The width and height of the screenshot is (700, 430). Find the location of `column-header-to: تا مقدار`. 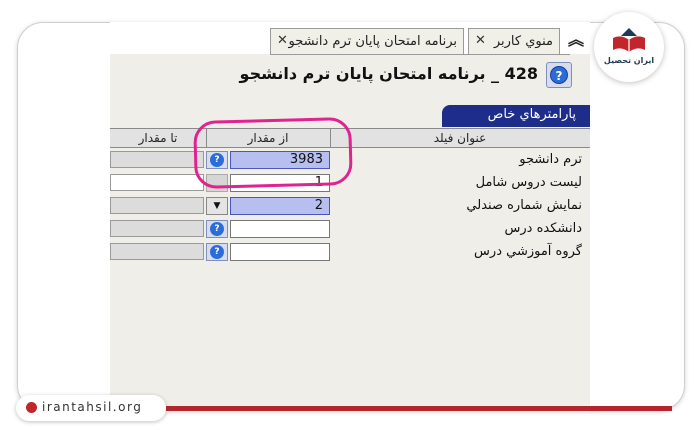

column-header-to: تا مقدار is located at coordinates (158, 138).